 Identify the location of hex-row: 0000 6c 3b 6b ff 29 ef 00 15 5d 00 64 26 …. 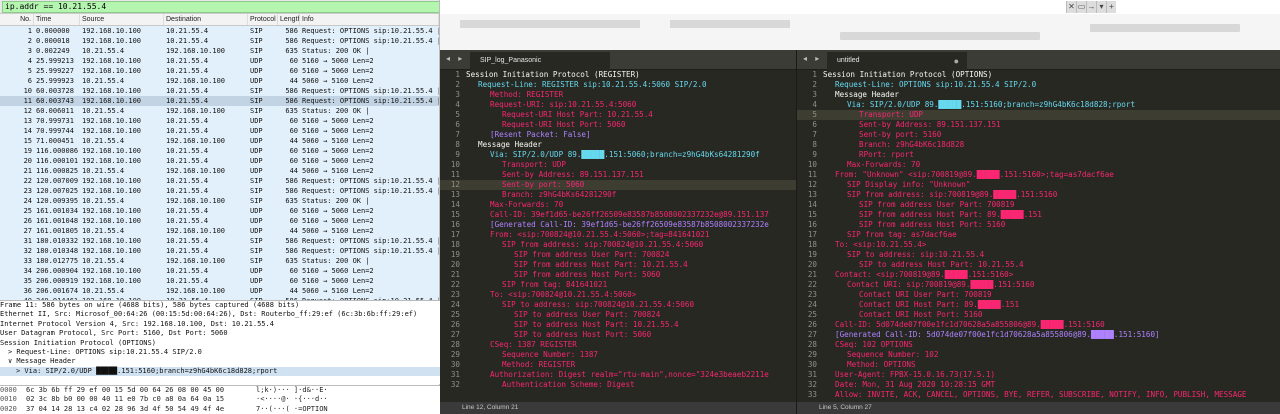
(220, 390).